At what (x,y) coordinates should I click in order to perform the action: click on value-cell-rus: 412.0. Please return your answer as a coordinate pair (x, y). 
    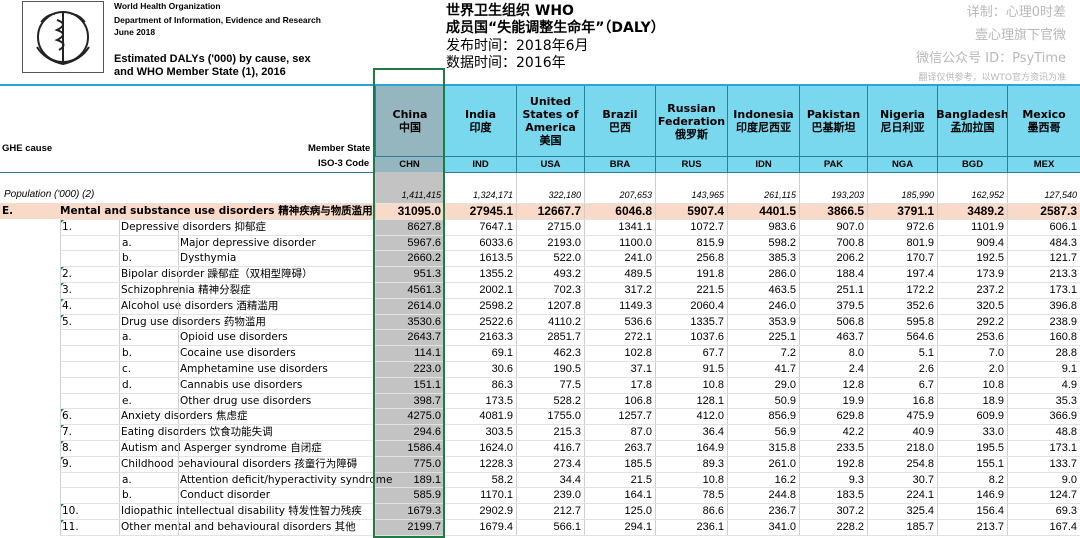
    Looking at the image, I should click on (691, 416).